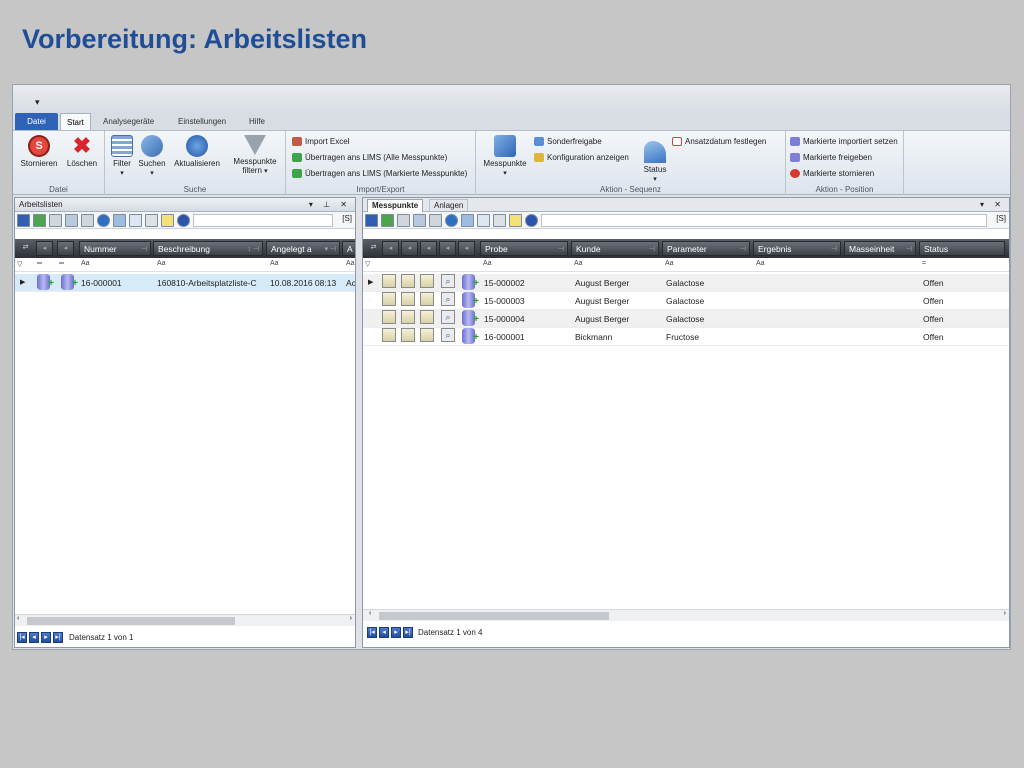  What do you see at coordinates (152, 156) in the screenshot?
I see `suchen-button: Suchen ▾` at bounding box center [152, 156].